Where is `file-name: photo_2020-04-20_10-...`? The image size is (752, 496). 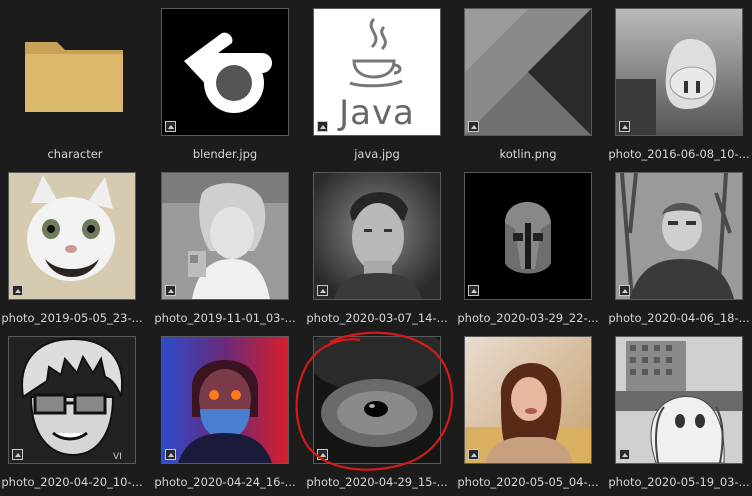
file-name: photo_2020-04-20_10-... is located at coordinates (72, 482).